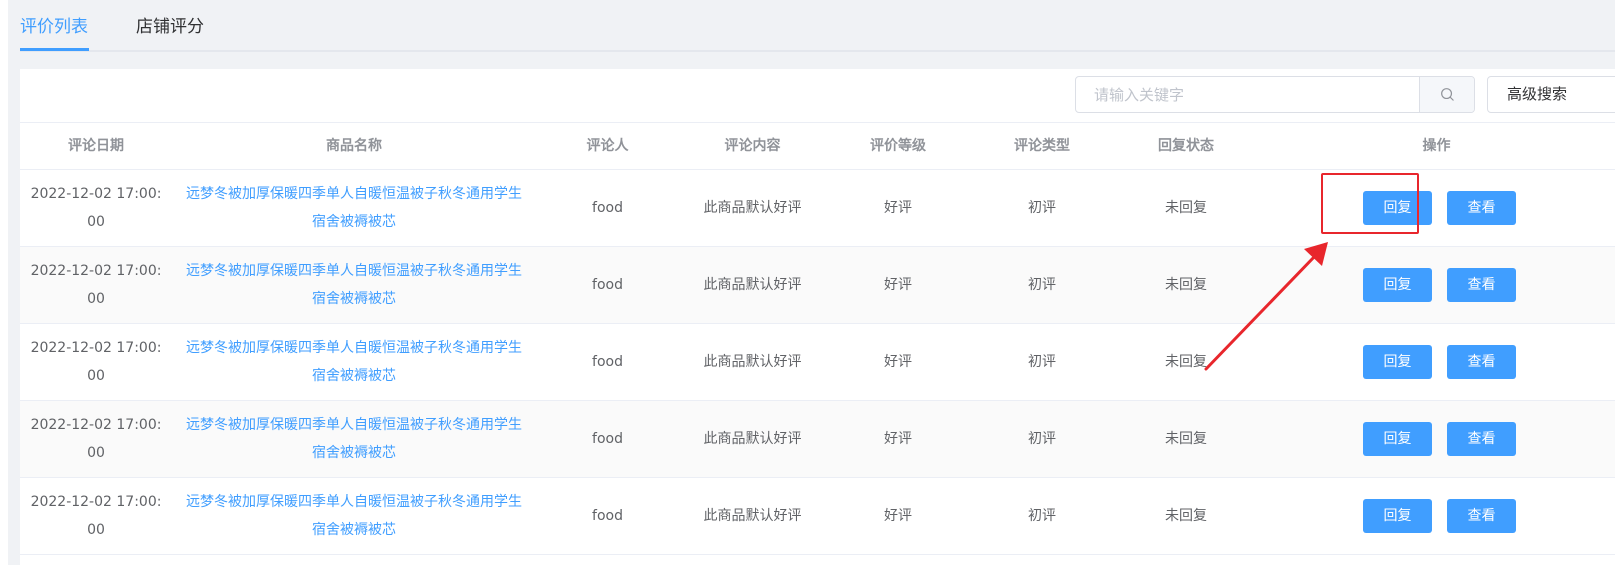  I want to click on column-header-reply-status: 回复状态, so click(1186, 146).